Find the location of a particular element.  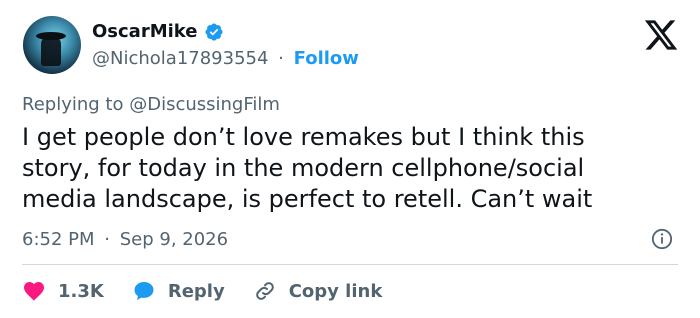

avatar-figure is located at coordinates (51, 51).